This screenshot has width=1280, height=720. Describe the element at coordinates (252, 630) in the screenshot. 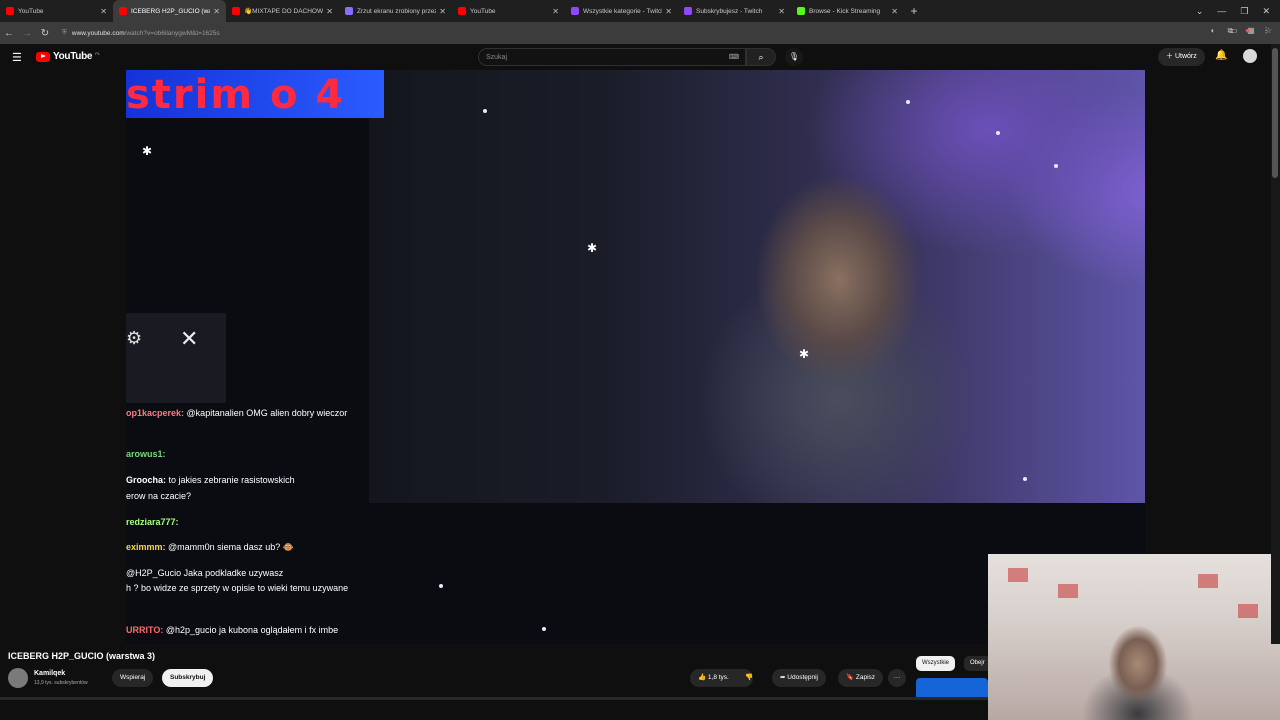

I see `chat-text: @h2p_gucio ja kubona oglądałem i fx imbe` at that location.